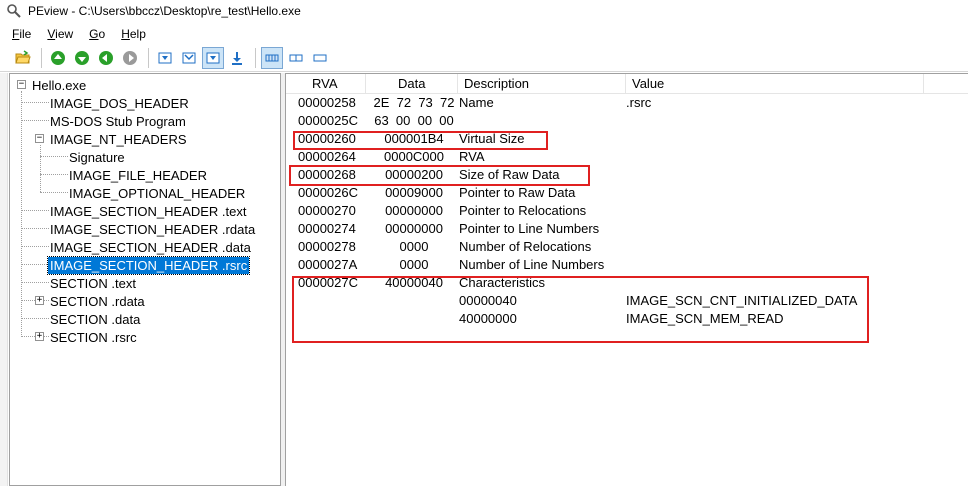  What do you see at coordinates (627, 247) in the screenshot?
I see `table-row: 00000278 0000 Number of Relocations` at bounding box center [627, 247].